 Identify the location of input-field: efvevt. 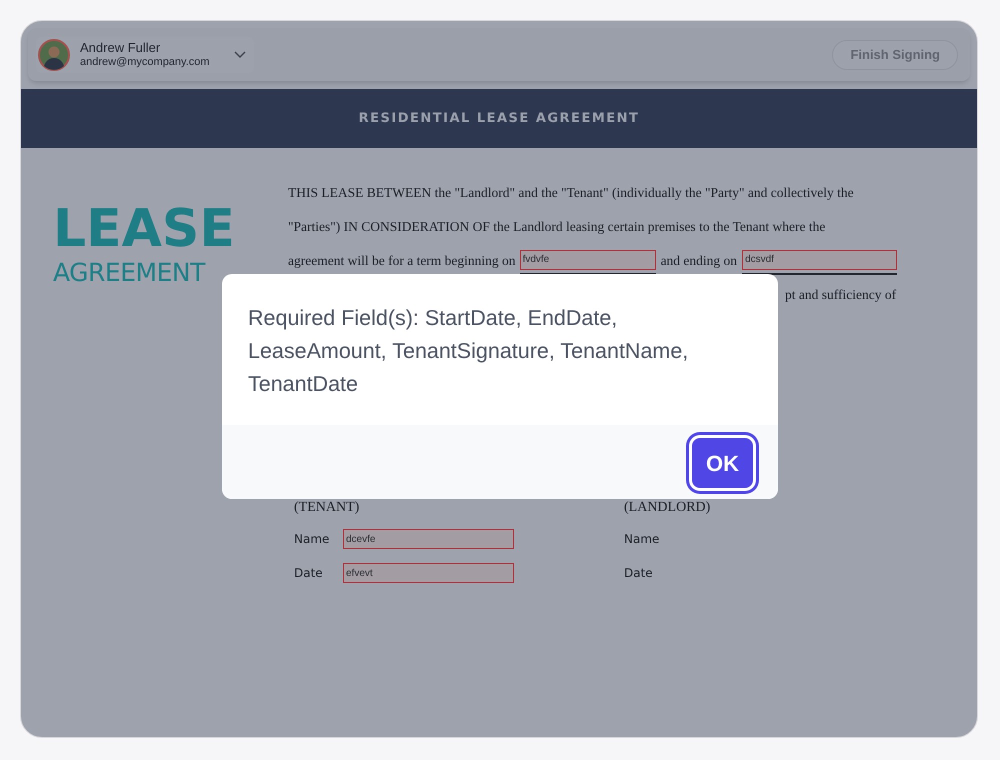
(428, 573).